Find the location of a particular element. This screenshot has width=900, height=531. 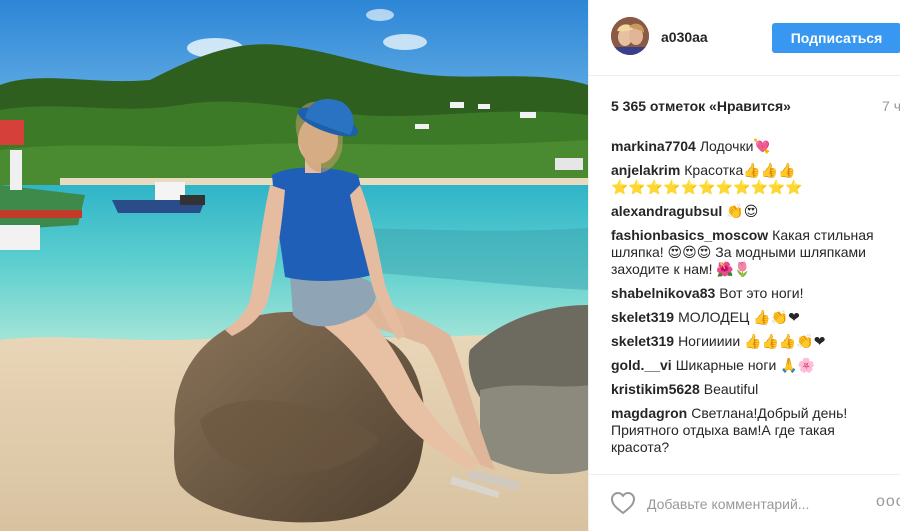

more-options-icon: ooo is located at coordinates (888, 502).